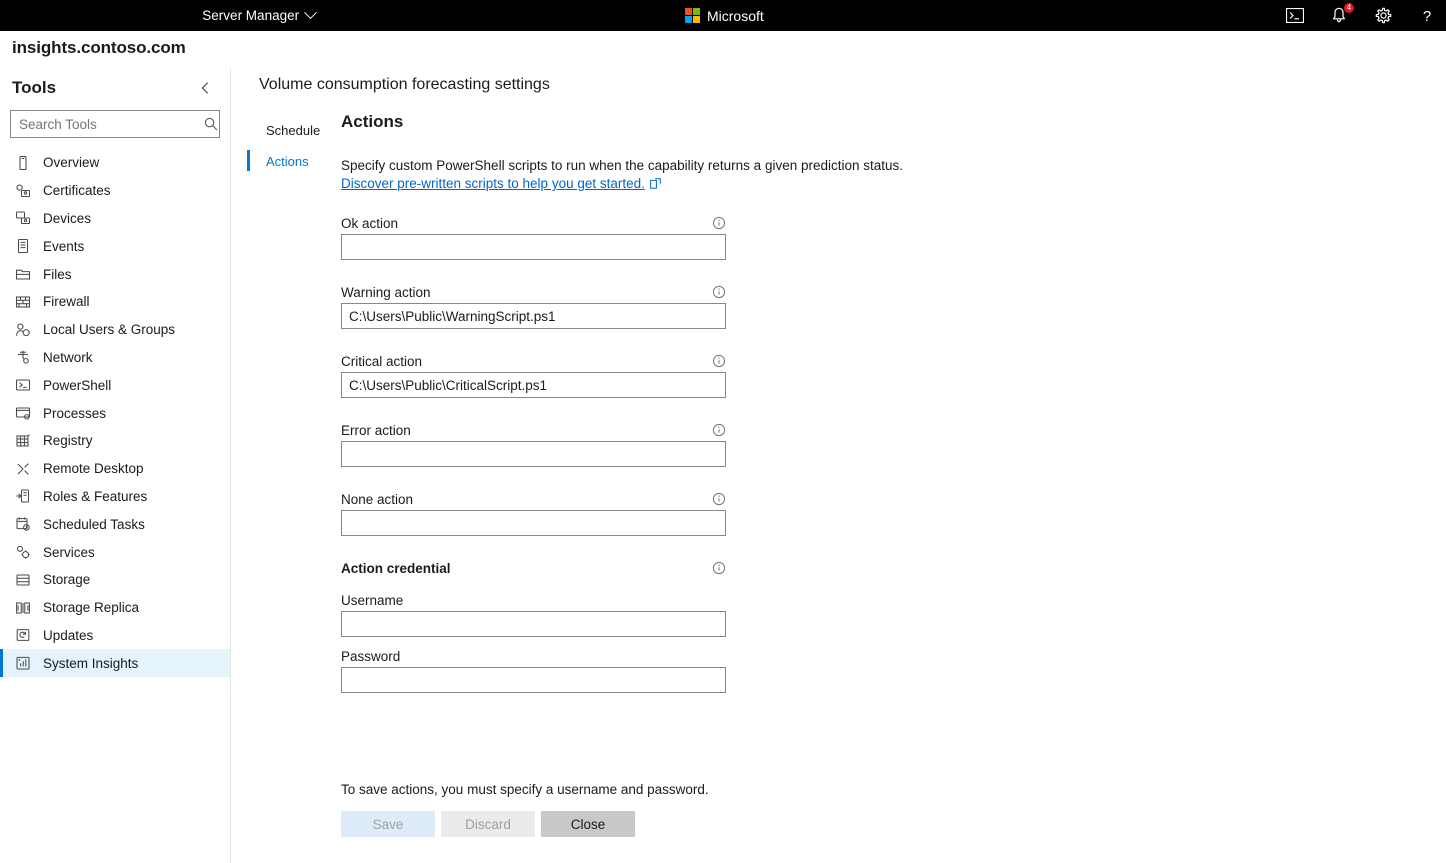 The image size is (1446, 863). Describe the element at coordinates (115, 385) in the screenshot. I see `sidebar-item-powershell: PowerShell` at that location.